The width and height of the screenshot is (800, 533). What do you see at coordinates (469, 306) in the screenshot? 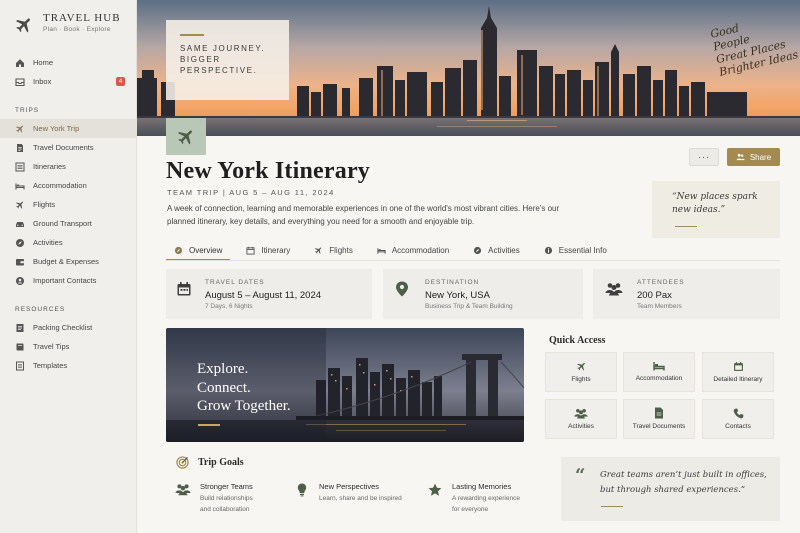
I see `info-detail: Business Trip & Team Building` at bounding box center [469, 306].